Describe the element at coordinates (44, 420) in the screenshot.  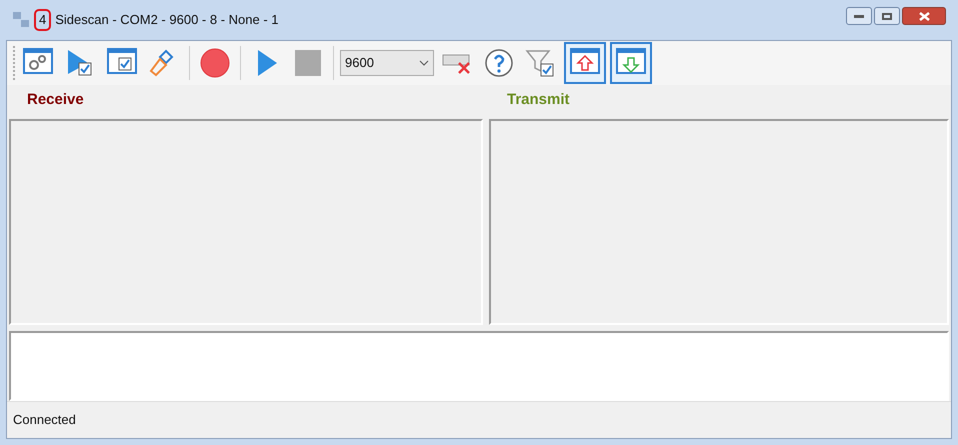
I see `status-text: Connected` at that location.